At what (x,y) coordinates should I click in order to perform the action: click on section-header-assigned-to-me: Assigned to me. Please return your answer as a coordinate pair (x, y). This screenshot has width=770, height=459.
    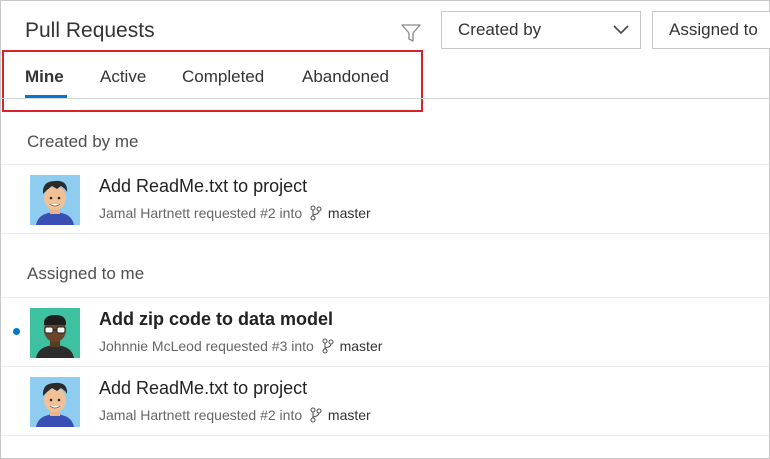
    Looking at the image, I should click on (86, 273).